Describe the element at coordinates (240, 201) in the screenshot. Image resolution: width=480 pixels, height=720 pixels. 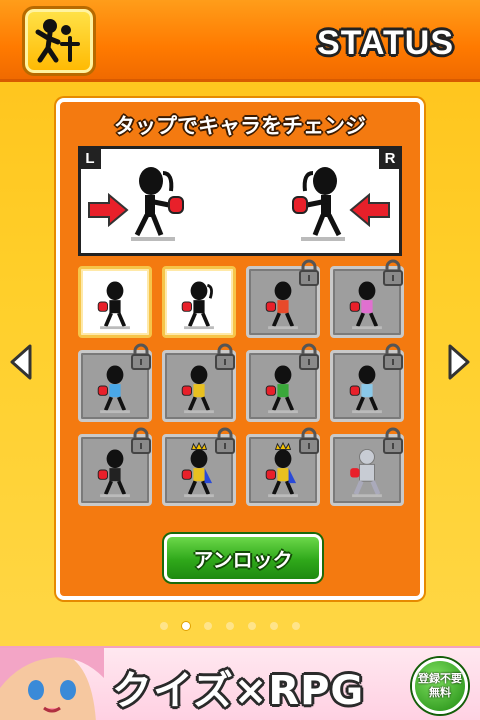
I see `character-preview: L R` at that location.